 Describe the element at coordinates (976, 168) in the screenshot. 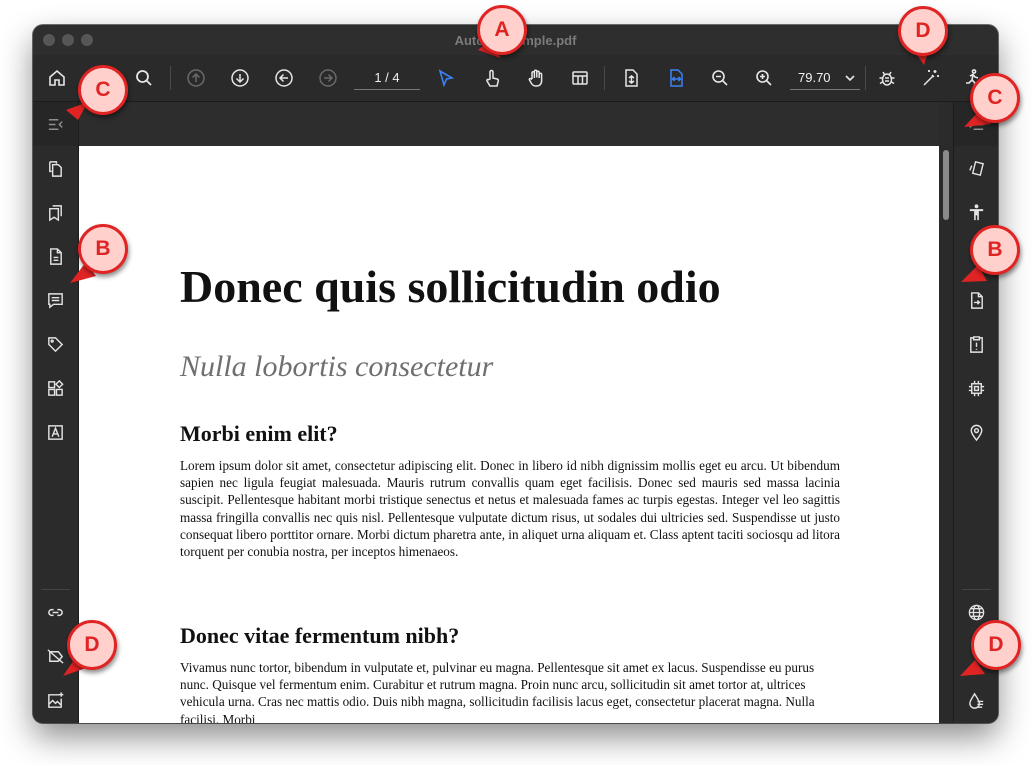

I see `reading-order-icon` at that location.